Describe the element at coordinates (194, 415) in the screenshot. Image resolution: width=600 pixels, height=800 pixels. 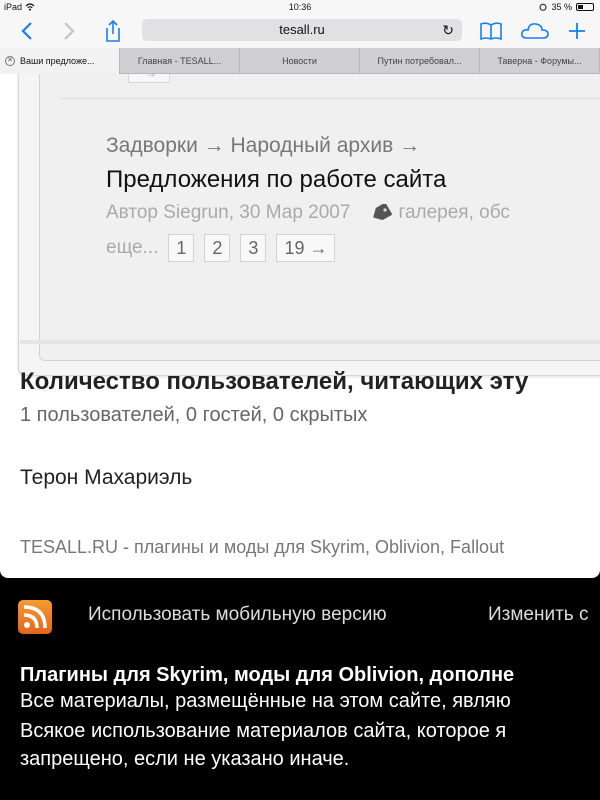
I see `readers-counts: 1 пользователей, 0 гостей, 0 скрытых` at that location.